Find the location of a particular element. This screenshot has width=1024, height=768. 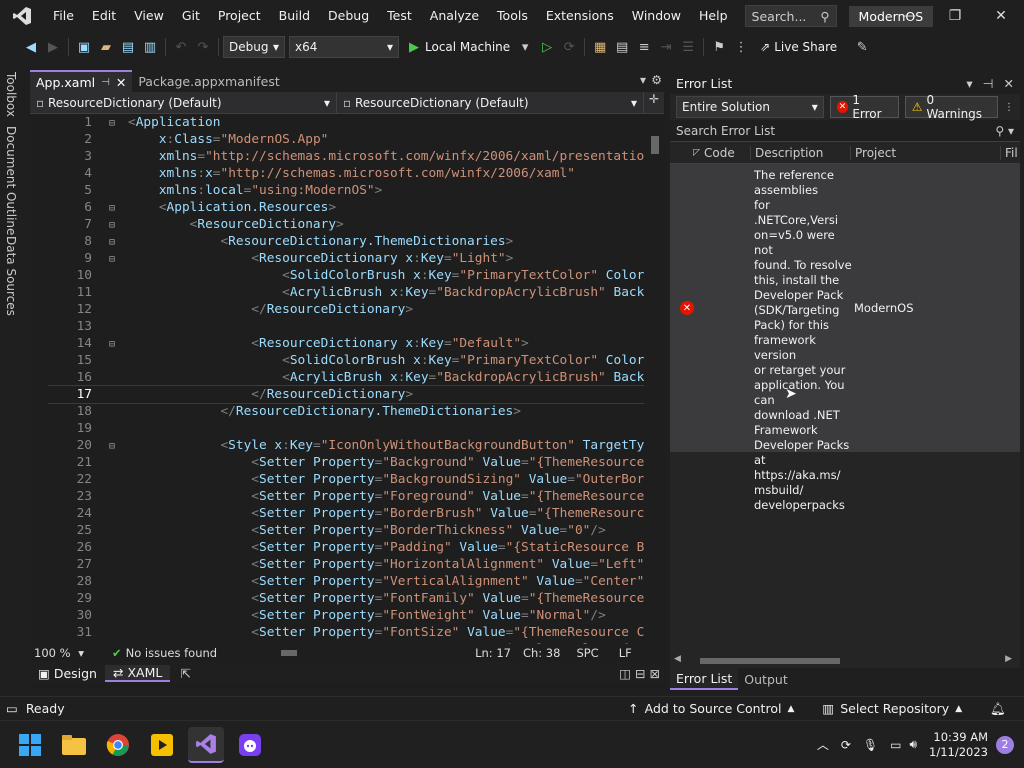

show-hidden-icons-icon: ︿ is located at coordinates (823, 744).